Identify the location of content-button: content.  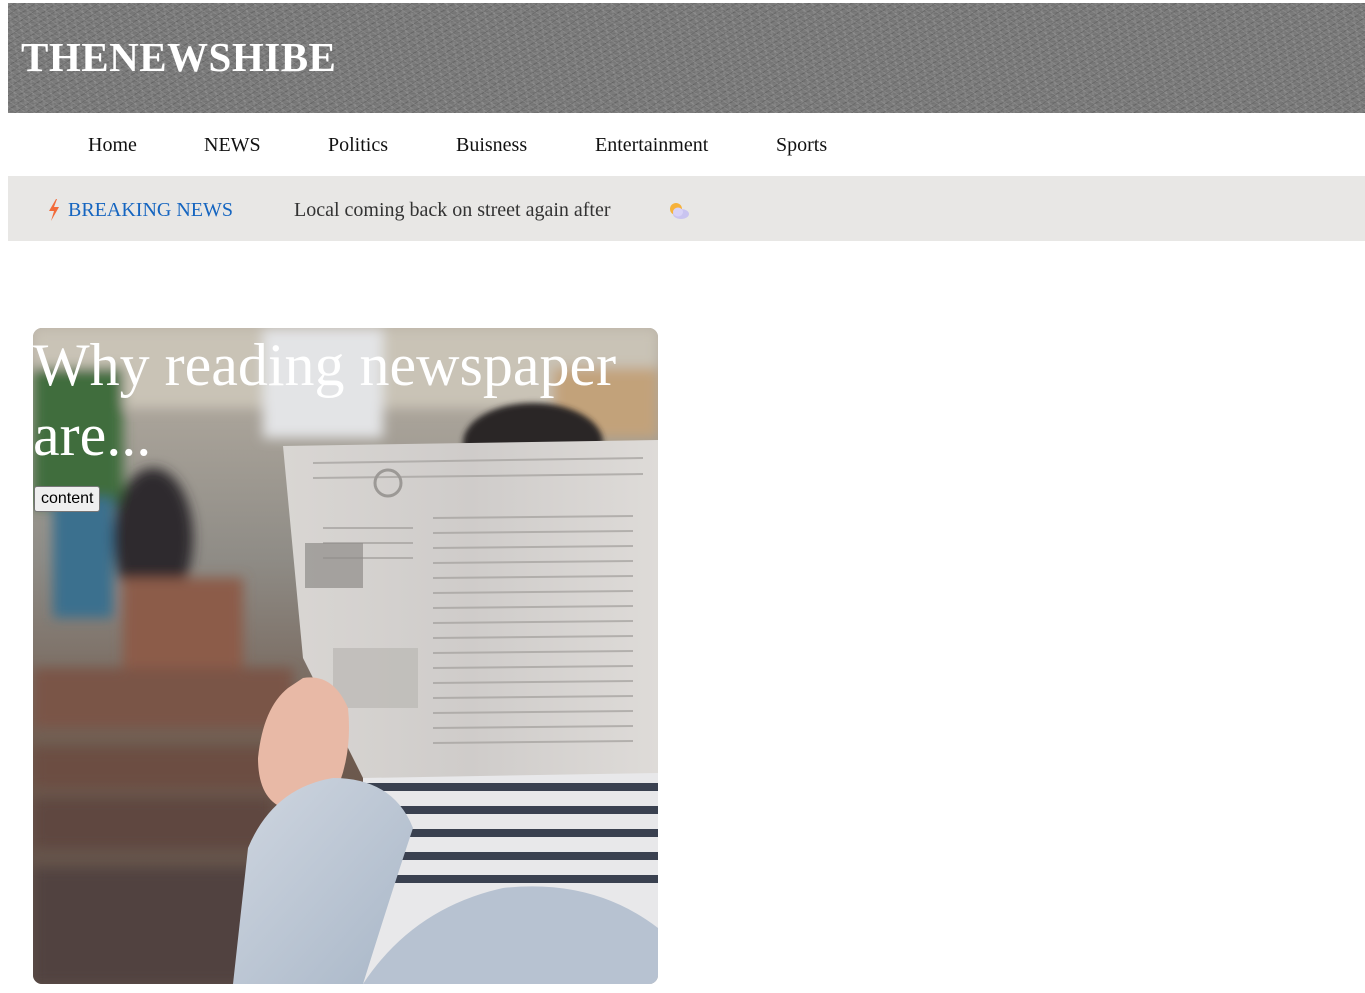
(67, 499).